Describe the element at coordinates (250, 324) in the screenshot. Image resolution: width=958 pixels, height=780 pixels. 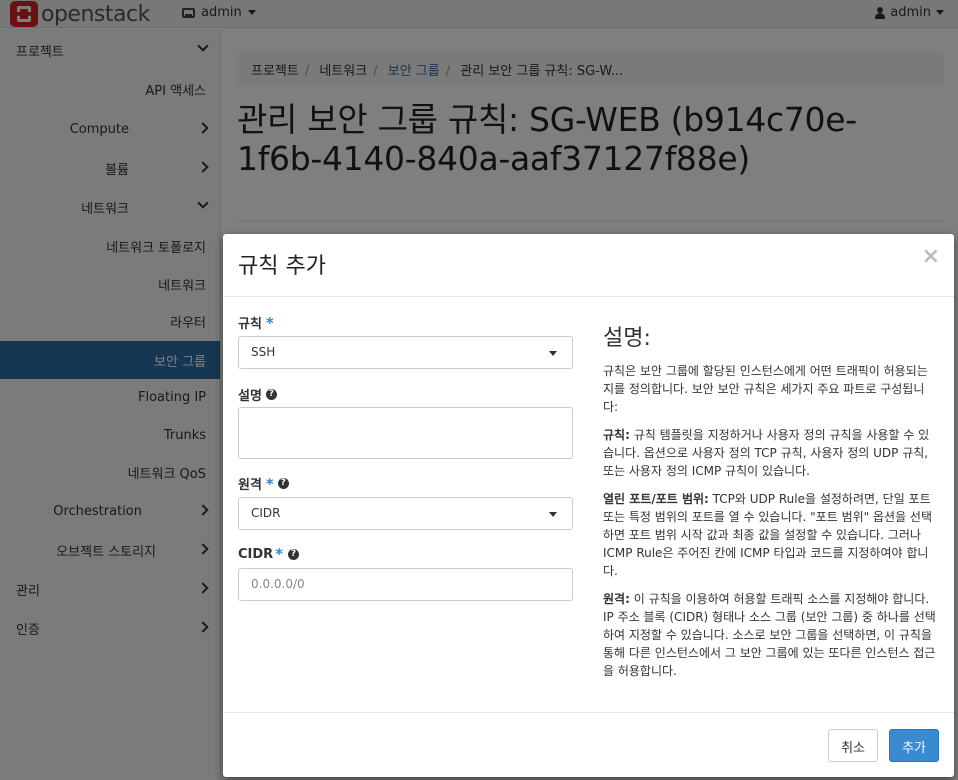
I see `rule-label-text: 규칙` at that location.